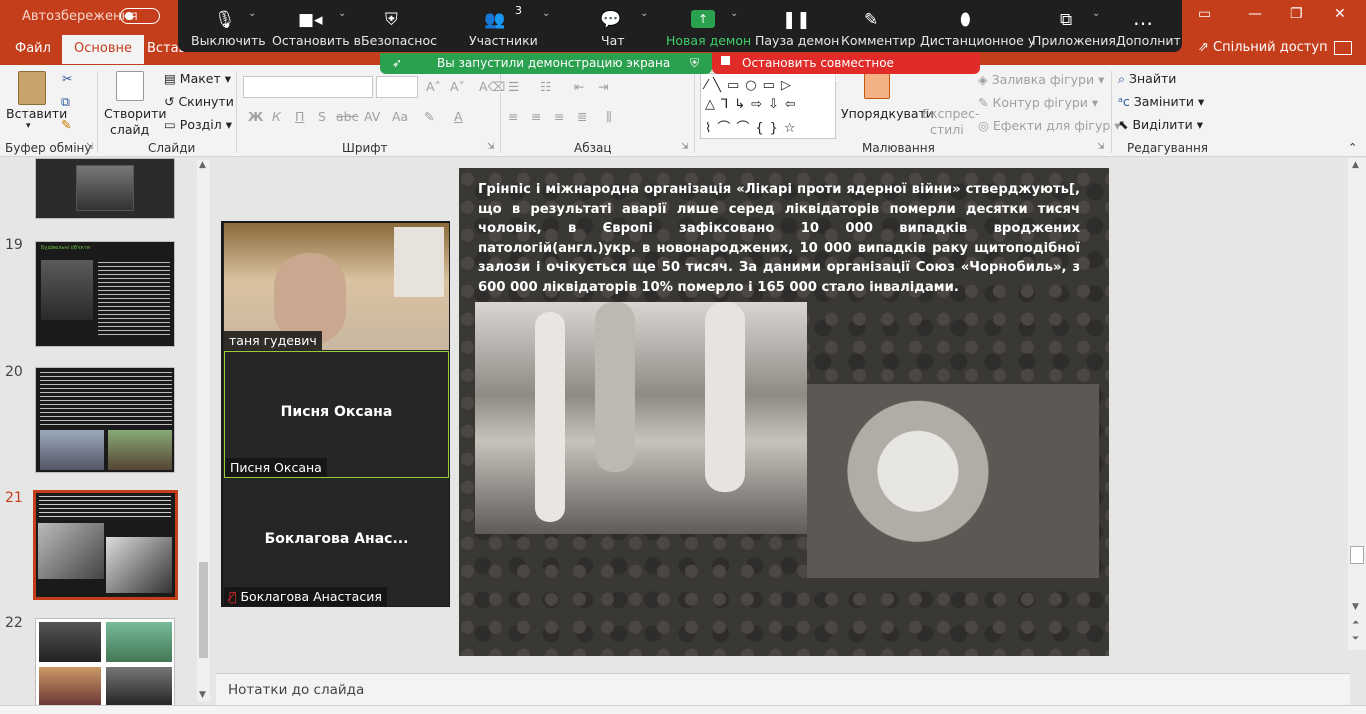 This screenshot has height=714, width=1366. I want to click on layout-button: ▤ Макет ▾, so click(197, 78).